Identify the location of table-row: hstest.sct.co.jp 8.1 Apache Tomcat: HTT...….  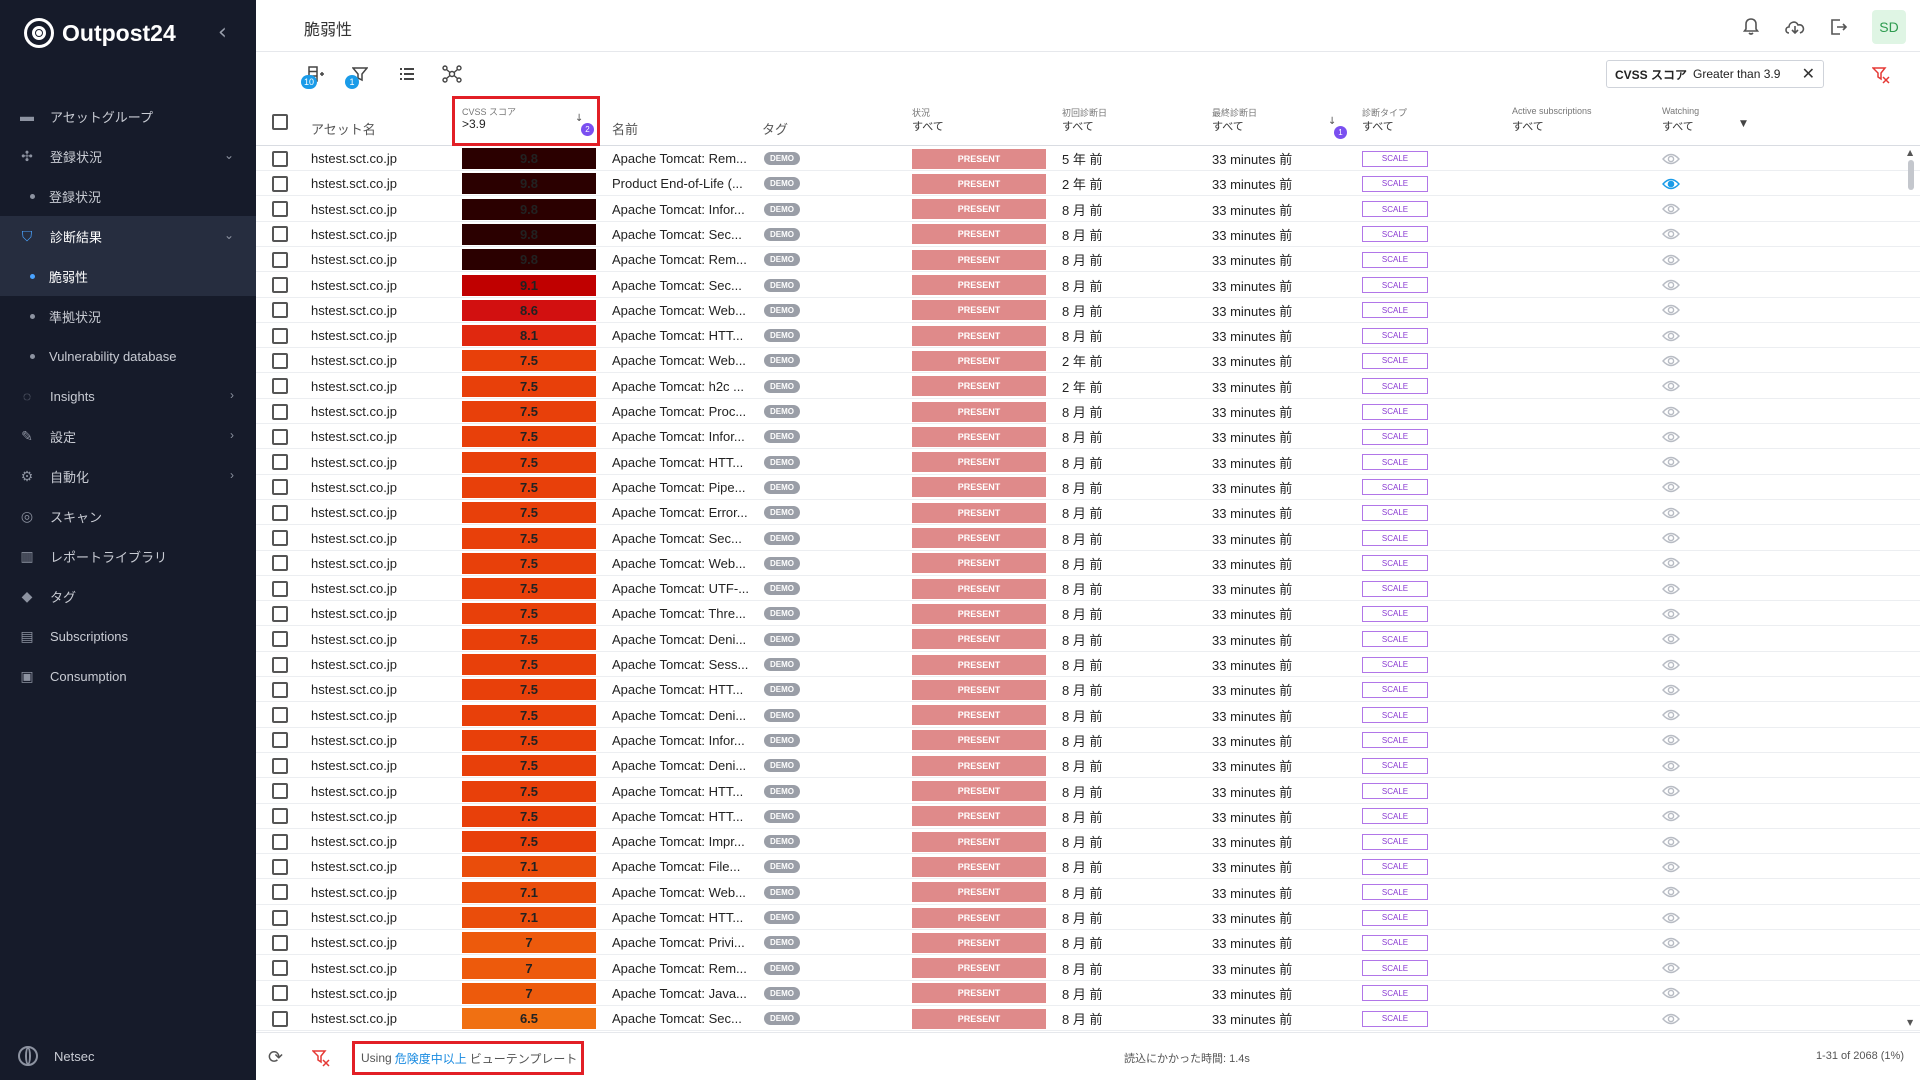
(1088, 336).